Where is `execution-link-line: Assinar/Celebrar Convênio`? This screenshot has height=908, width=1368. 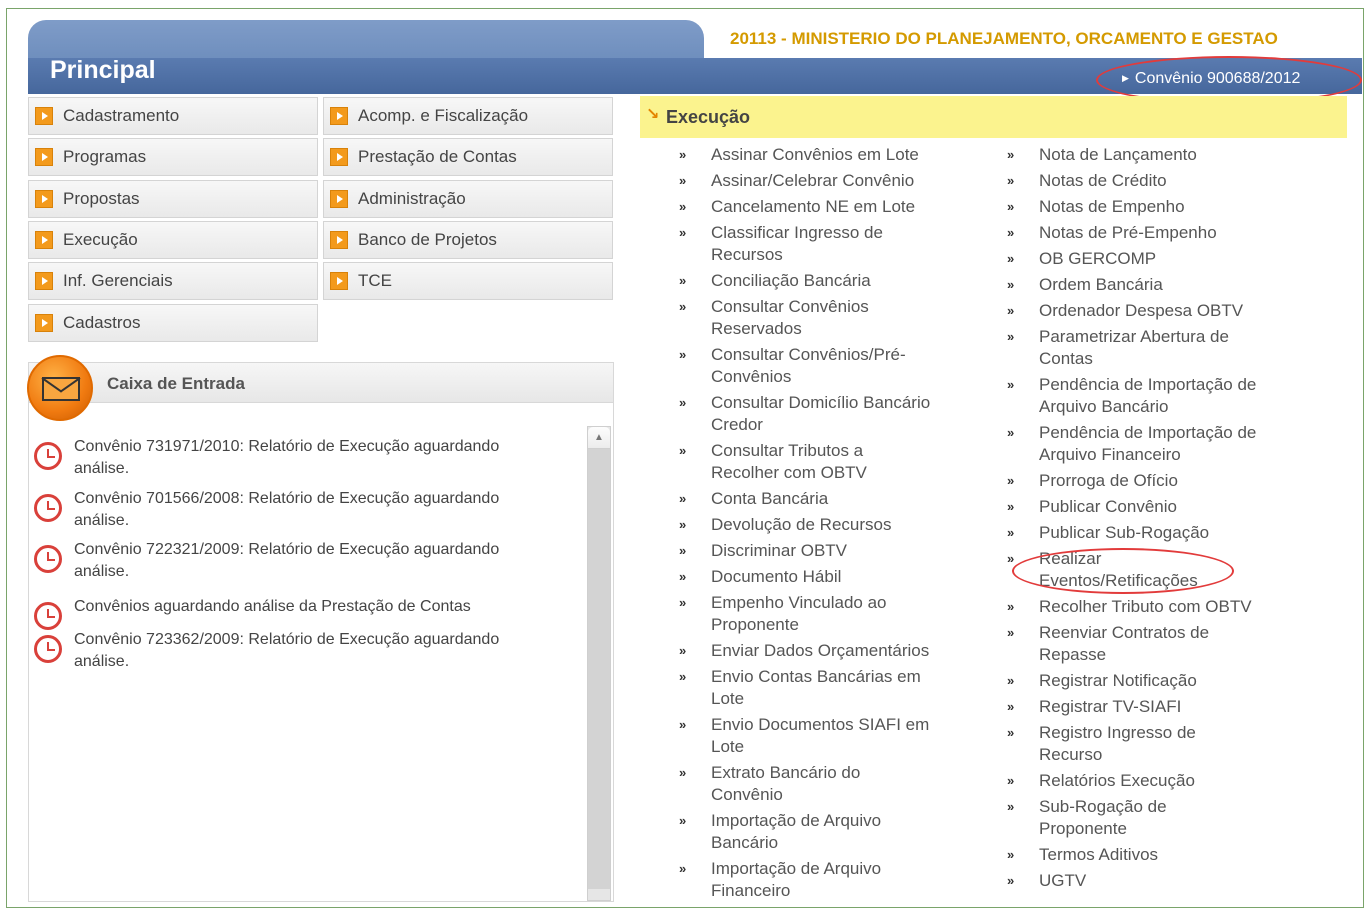
execution-link-line: Assinar/Celebrar Convênio is located at coordinates (813, 180).